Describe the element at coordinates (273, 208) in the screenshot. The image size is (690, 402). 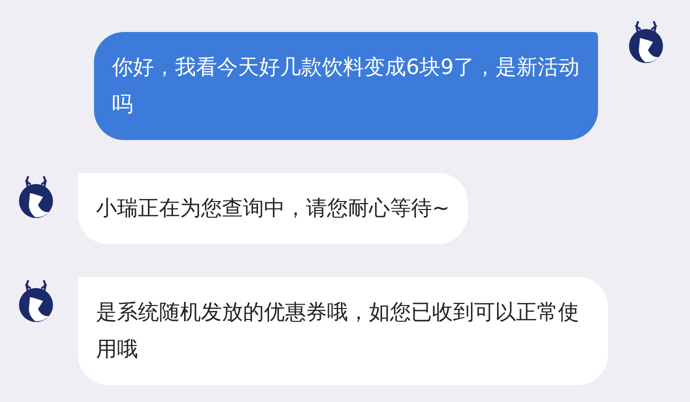
I see `received-message: 小瑞正在为您查询中，请您耐心等待~` at that location.